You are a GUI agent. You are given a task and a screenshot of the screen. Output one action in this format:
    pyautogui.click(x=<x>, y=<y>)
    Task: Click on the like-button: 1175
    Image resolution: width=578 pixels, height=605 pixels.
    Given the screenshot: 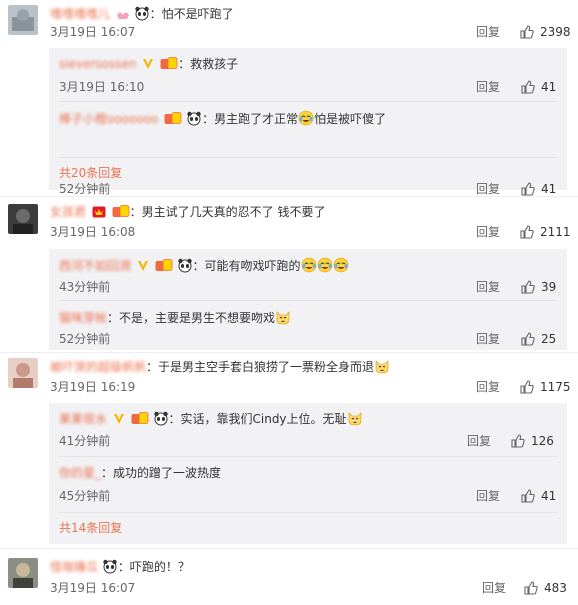 What is the action you would take?
    pyautogui.click(x=545, y=387)
    